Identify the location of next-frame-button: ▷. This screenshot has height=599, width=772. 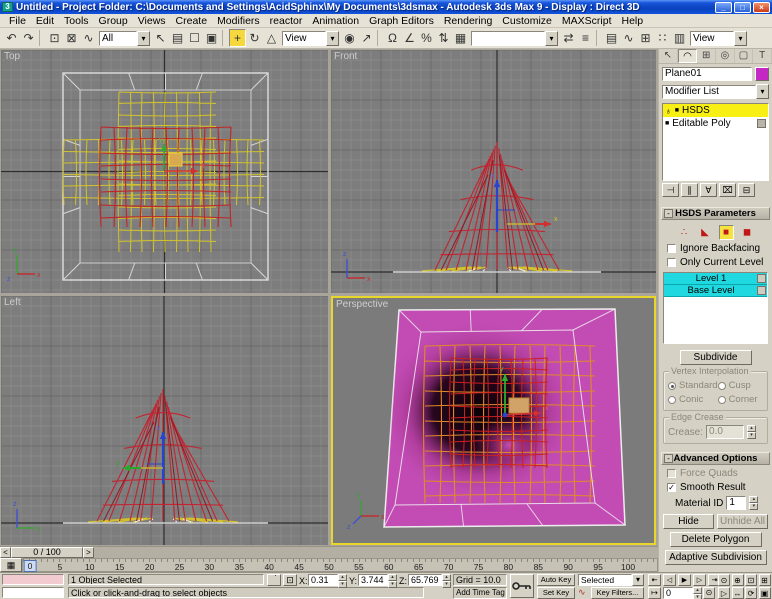
(699, 580).